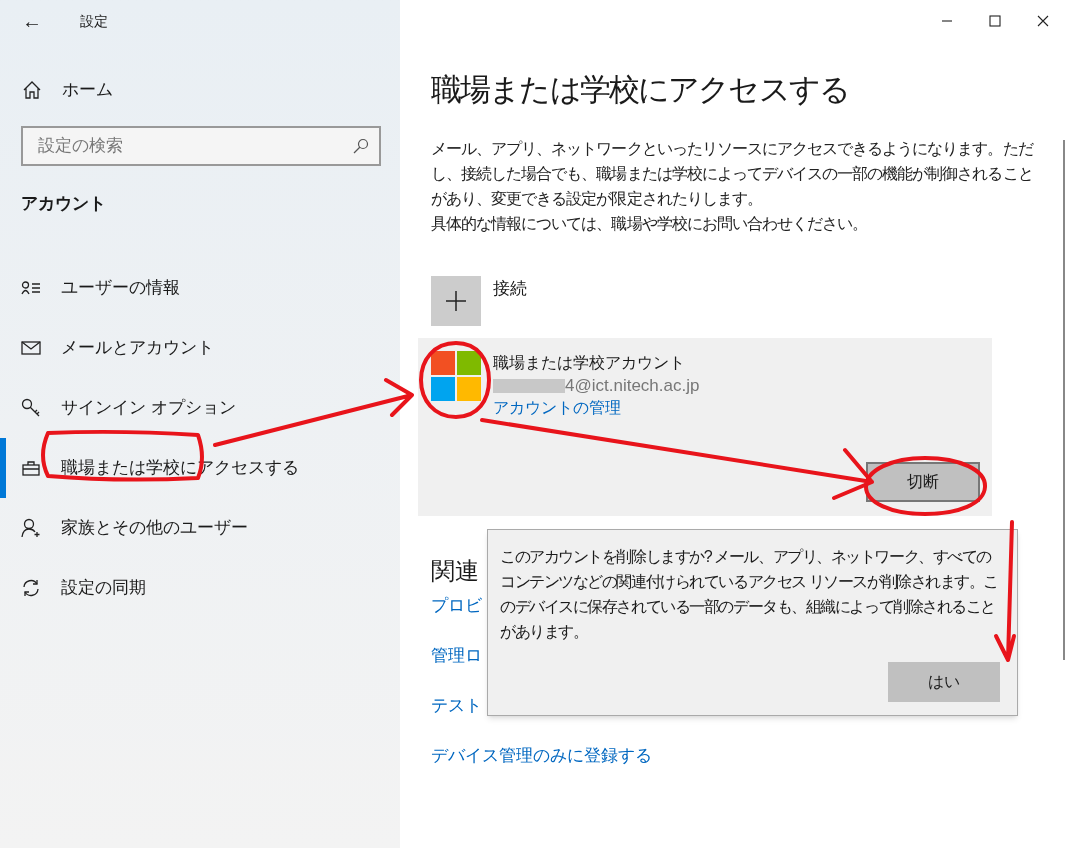  I want to click on scrollbar-thumb, so click(1064, 400).